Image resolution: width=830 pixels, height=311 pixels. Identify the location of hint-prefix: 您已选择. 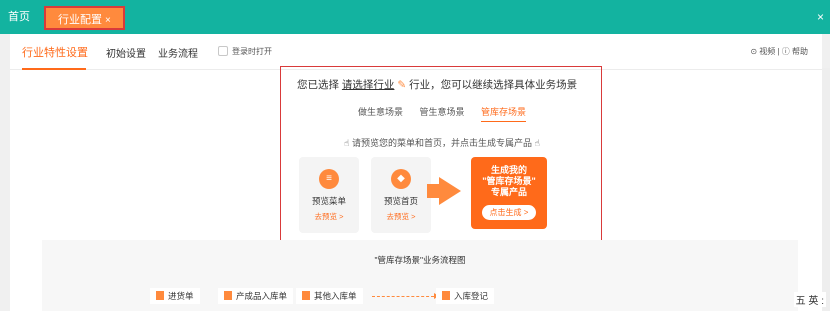
(318, 85).